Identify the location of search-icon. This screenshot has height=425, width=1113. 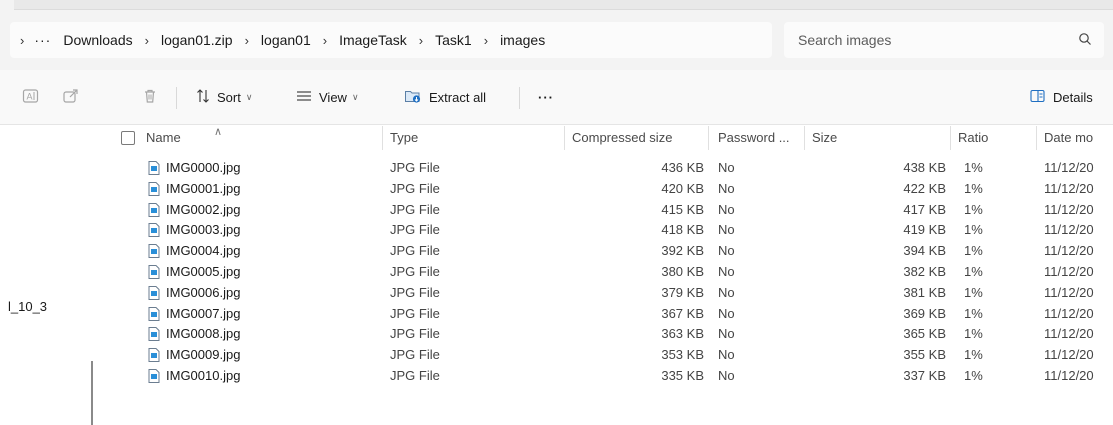
(1085, 40).